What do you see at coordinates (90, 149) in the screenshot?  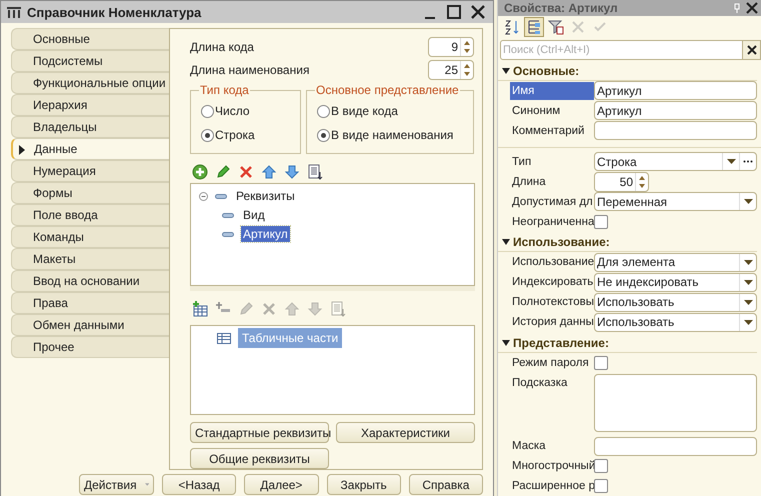 I see `tab: Данные` at bounding box center [90, 149].